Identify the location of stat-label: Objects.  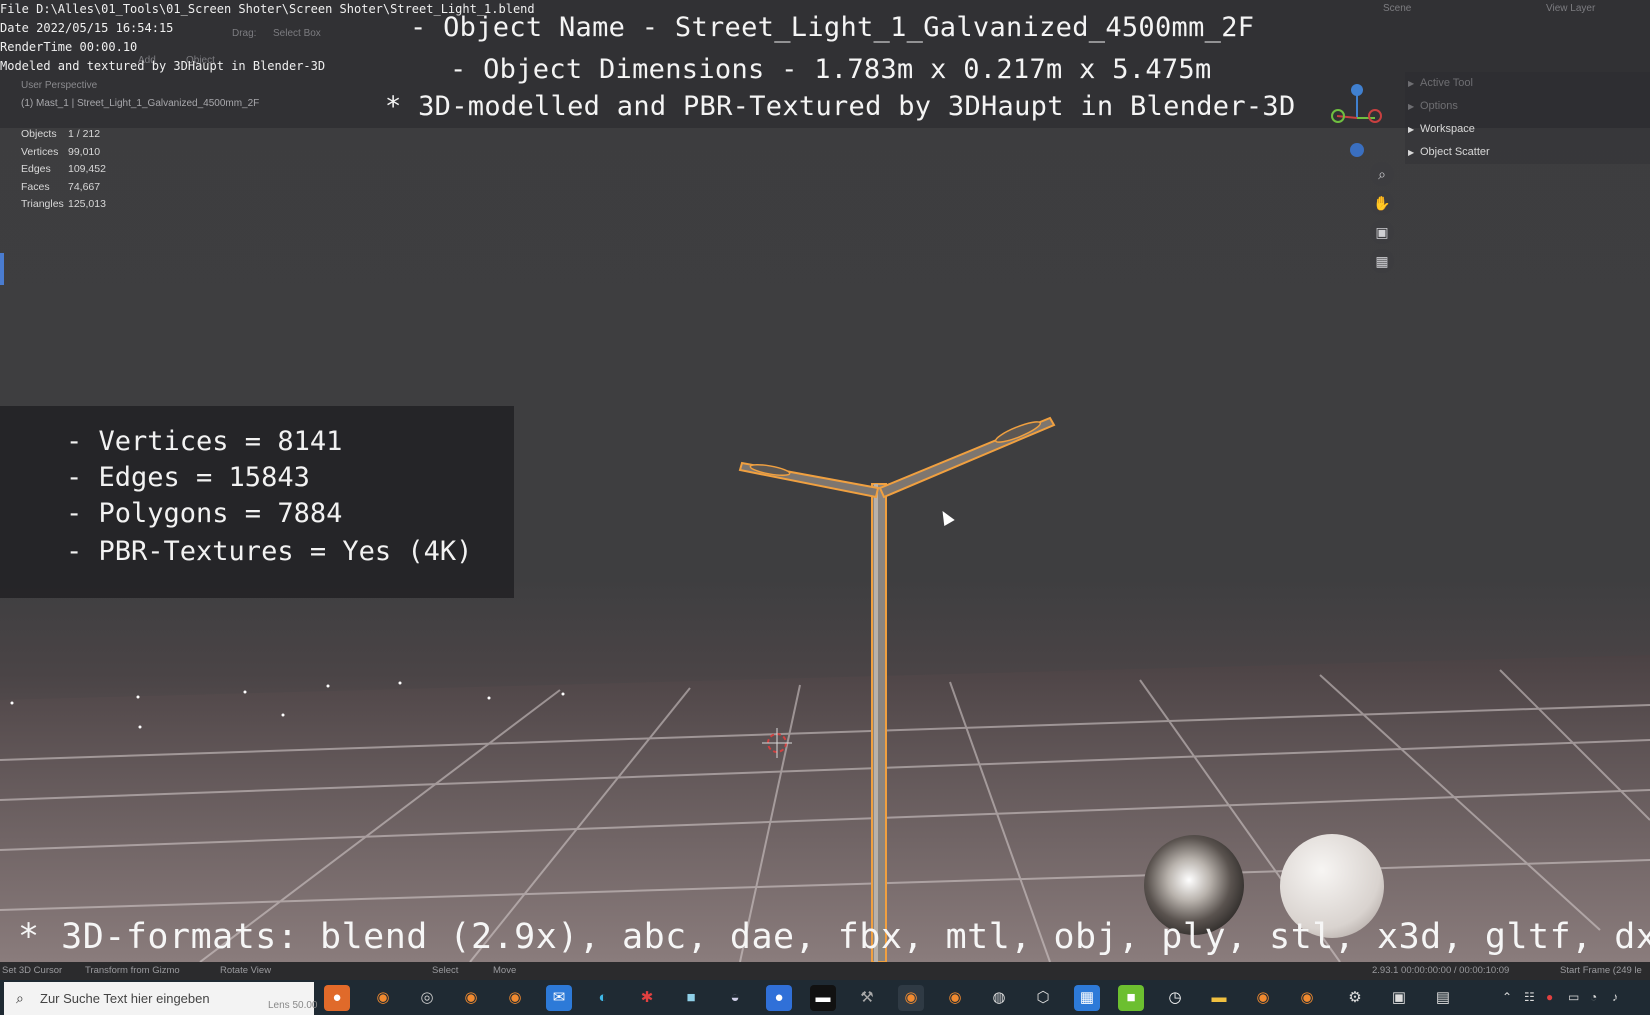
(39, 134).